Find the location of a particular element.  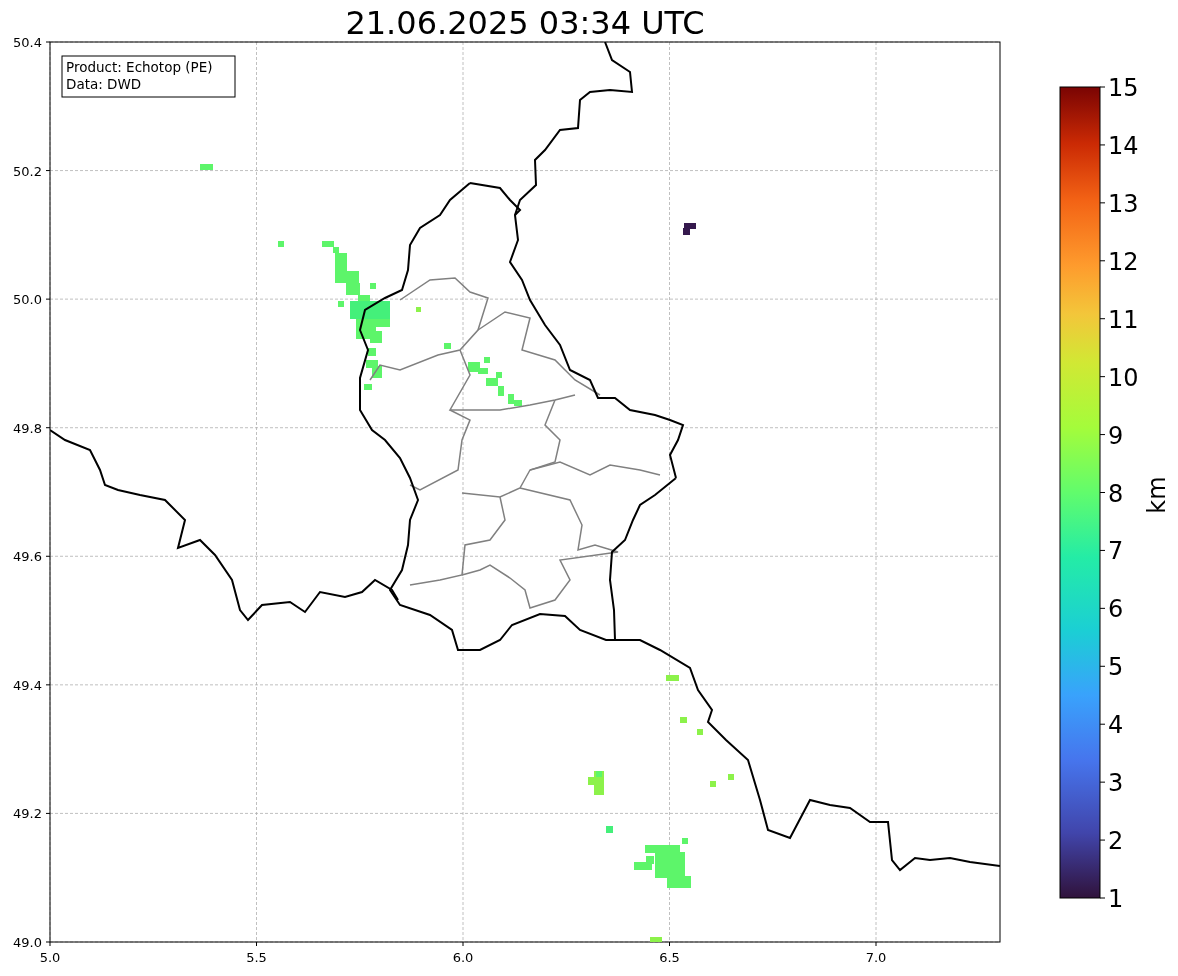

colorbar-tick-label: 12 is located at coordinates (1123, 261).